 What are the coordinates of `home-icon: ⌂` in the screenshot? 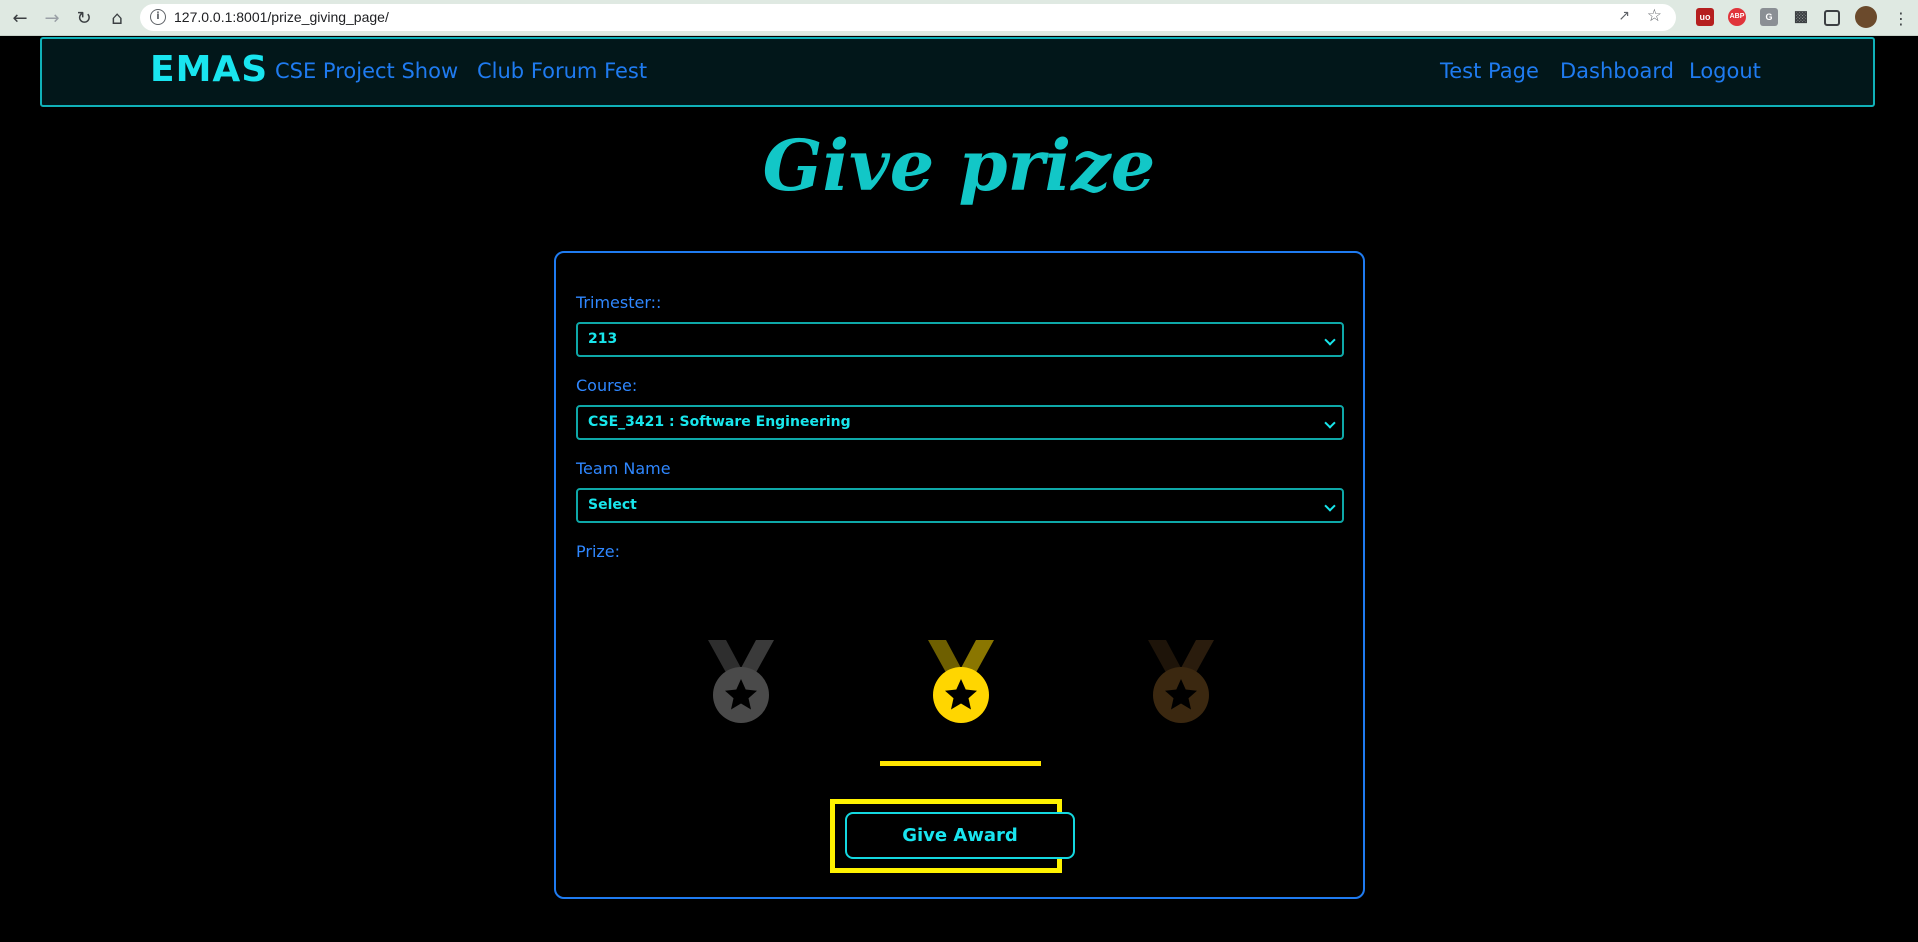 It's located at (117, 18).